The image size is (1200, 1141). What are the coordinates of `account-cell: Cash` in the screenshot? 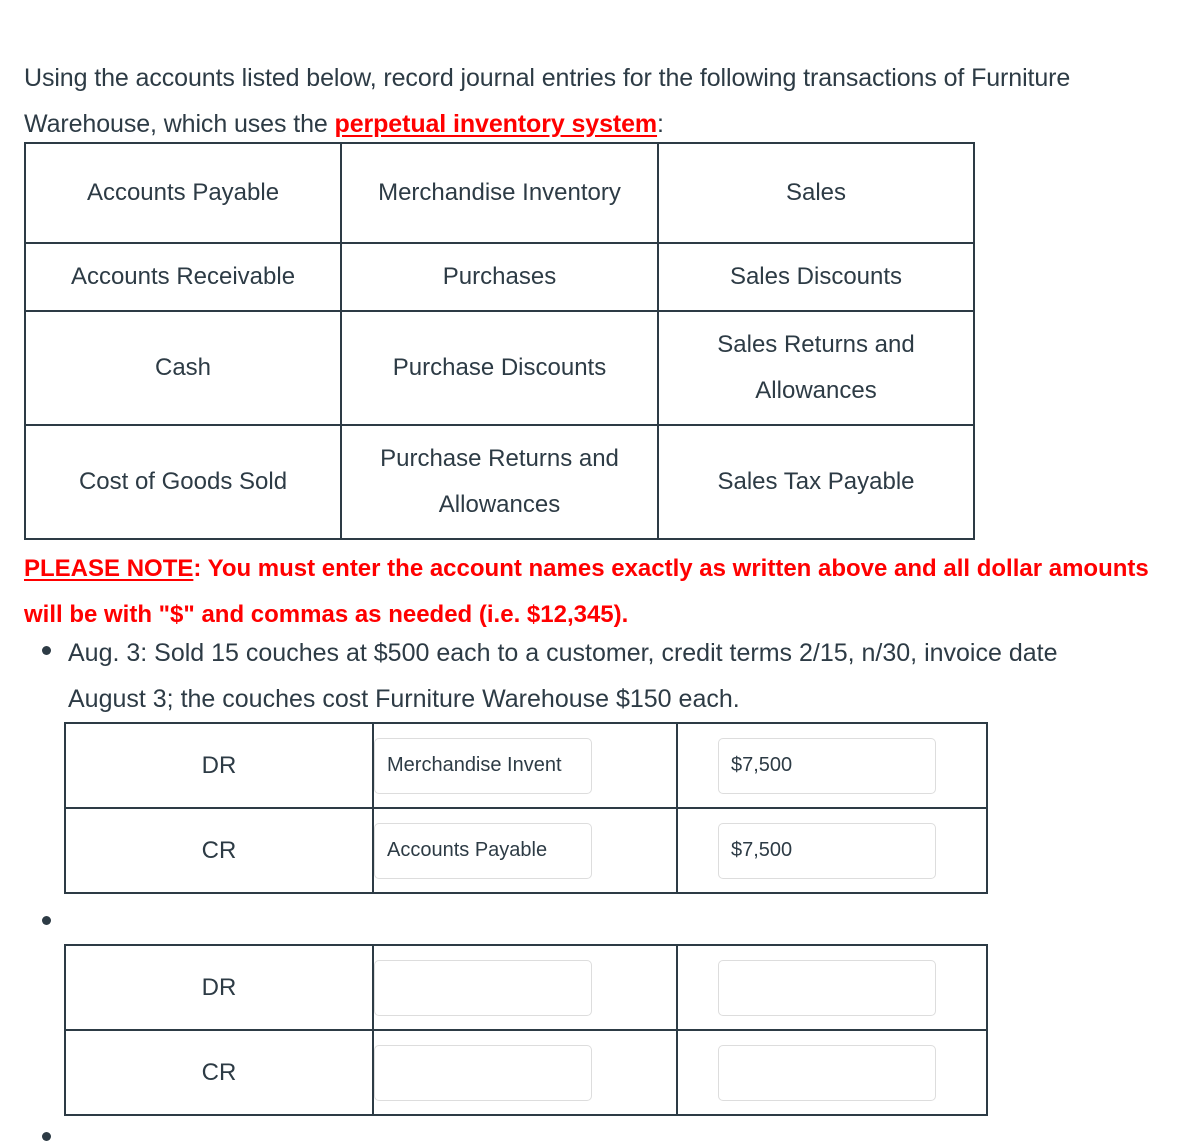 It's located at (183, 368).